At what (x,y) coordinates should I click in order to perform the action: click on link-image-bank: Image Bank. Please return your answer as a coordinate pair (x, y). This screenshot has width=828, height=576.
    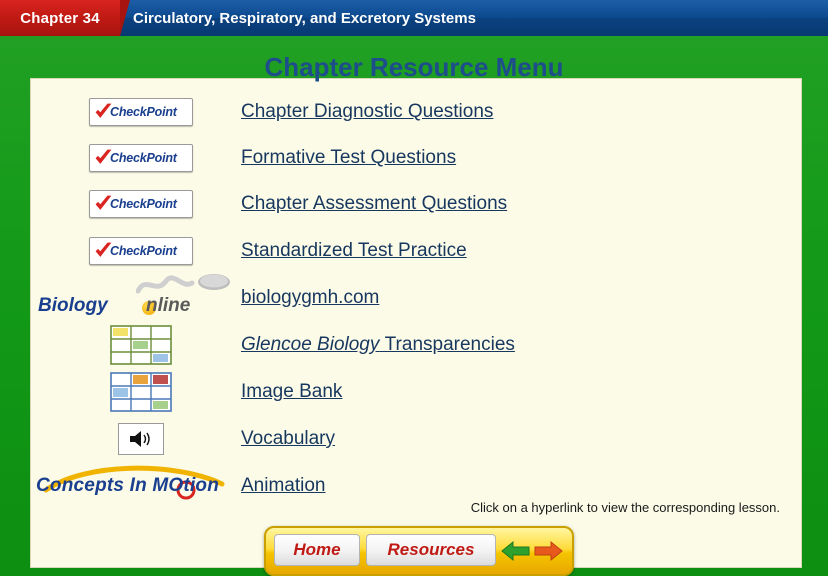
    Looking at the image, I should click on (291, 392).